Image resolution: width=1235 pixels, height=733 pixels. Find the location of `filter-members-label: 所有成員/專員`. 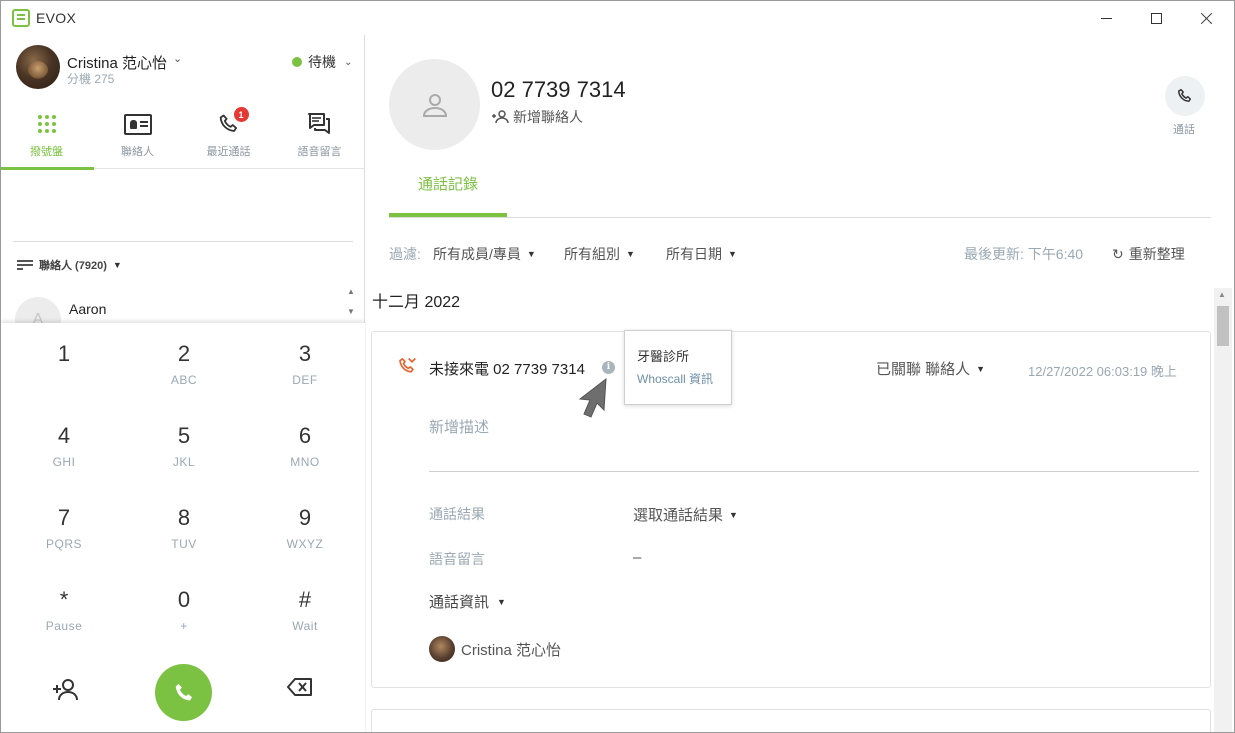

filter-members-label: 所有成員/專員 is located at coordinates (477, 254).